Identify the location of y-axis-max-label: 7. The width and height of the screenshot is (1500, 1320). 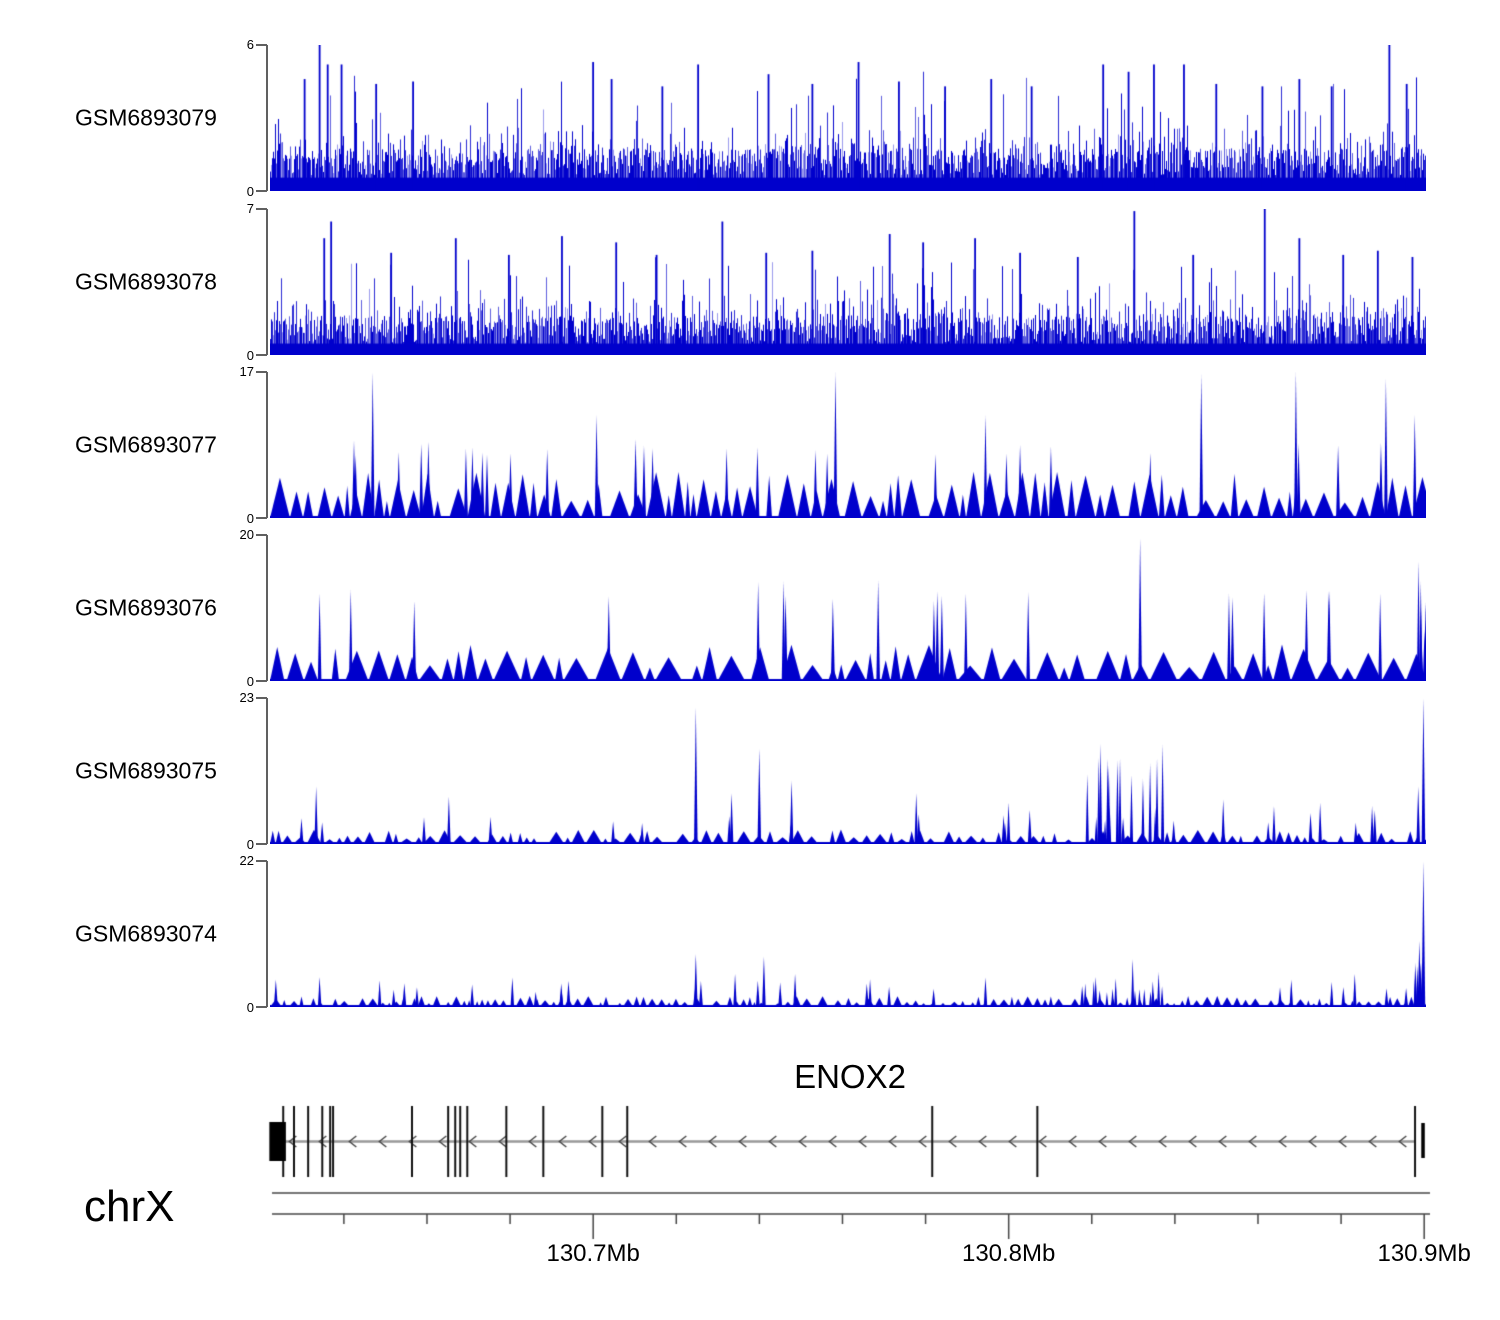
(250, 208).